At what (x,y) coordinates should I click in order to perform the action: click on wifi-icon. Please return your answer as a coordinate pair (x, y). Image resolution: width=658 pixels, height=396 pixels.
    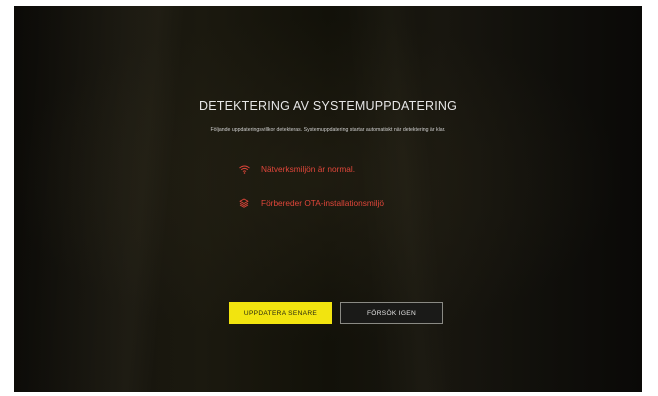
    Looking at the image, I should click on (244, 169).